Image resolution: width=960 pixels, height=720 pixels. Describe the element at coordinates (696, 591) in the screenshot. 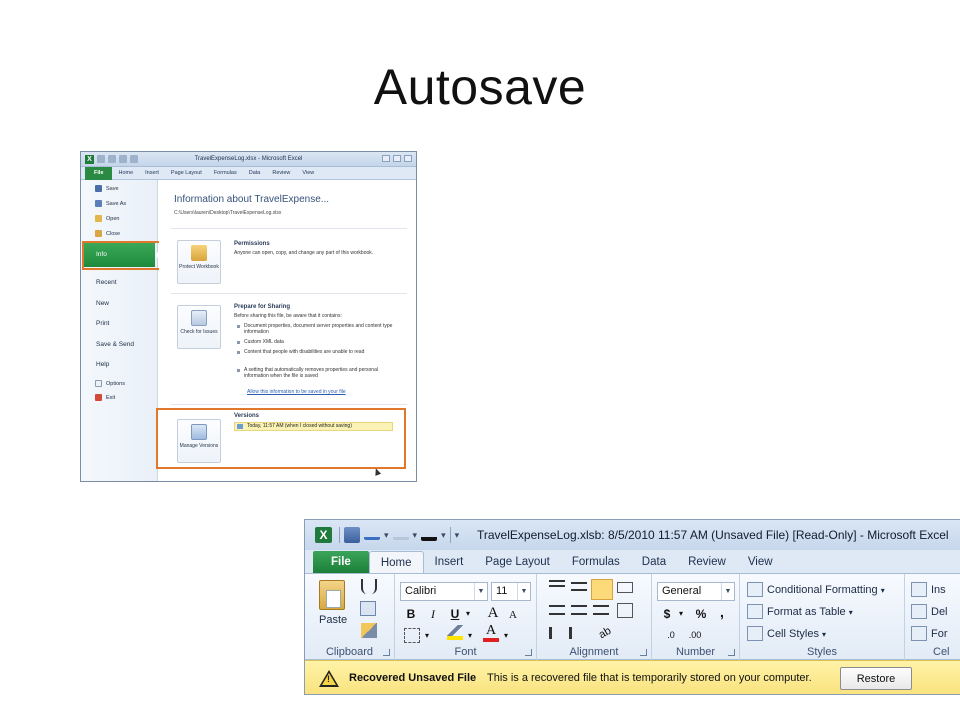

I see `number-format-combo: General ▼` at that location.